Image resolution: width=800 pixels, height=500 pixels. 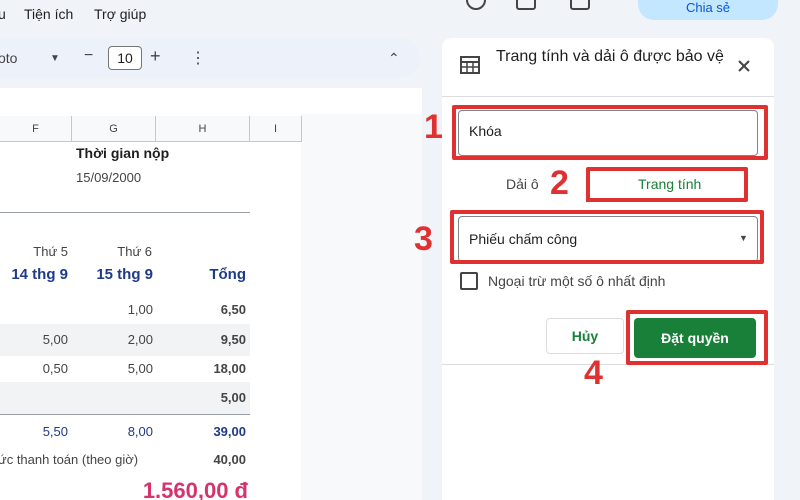 I want to click on more-options-icon: ⋮, so click(x=198, y=58).